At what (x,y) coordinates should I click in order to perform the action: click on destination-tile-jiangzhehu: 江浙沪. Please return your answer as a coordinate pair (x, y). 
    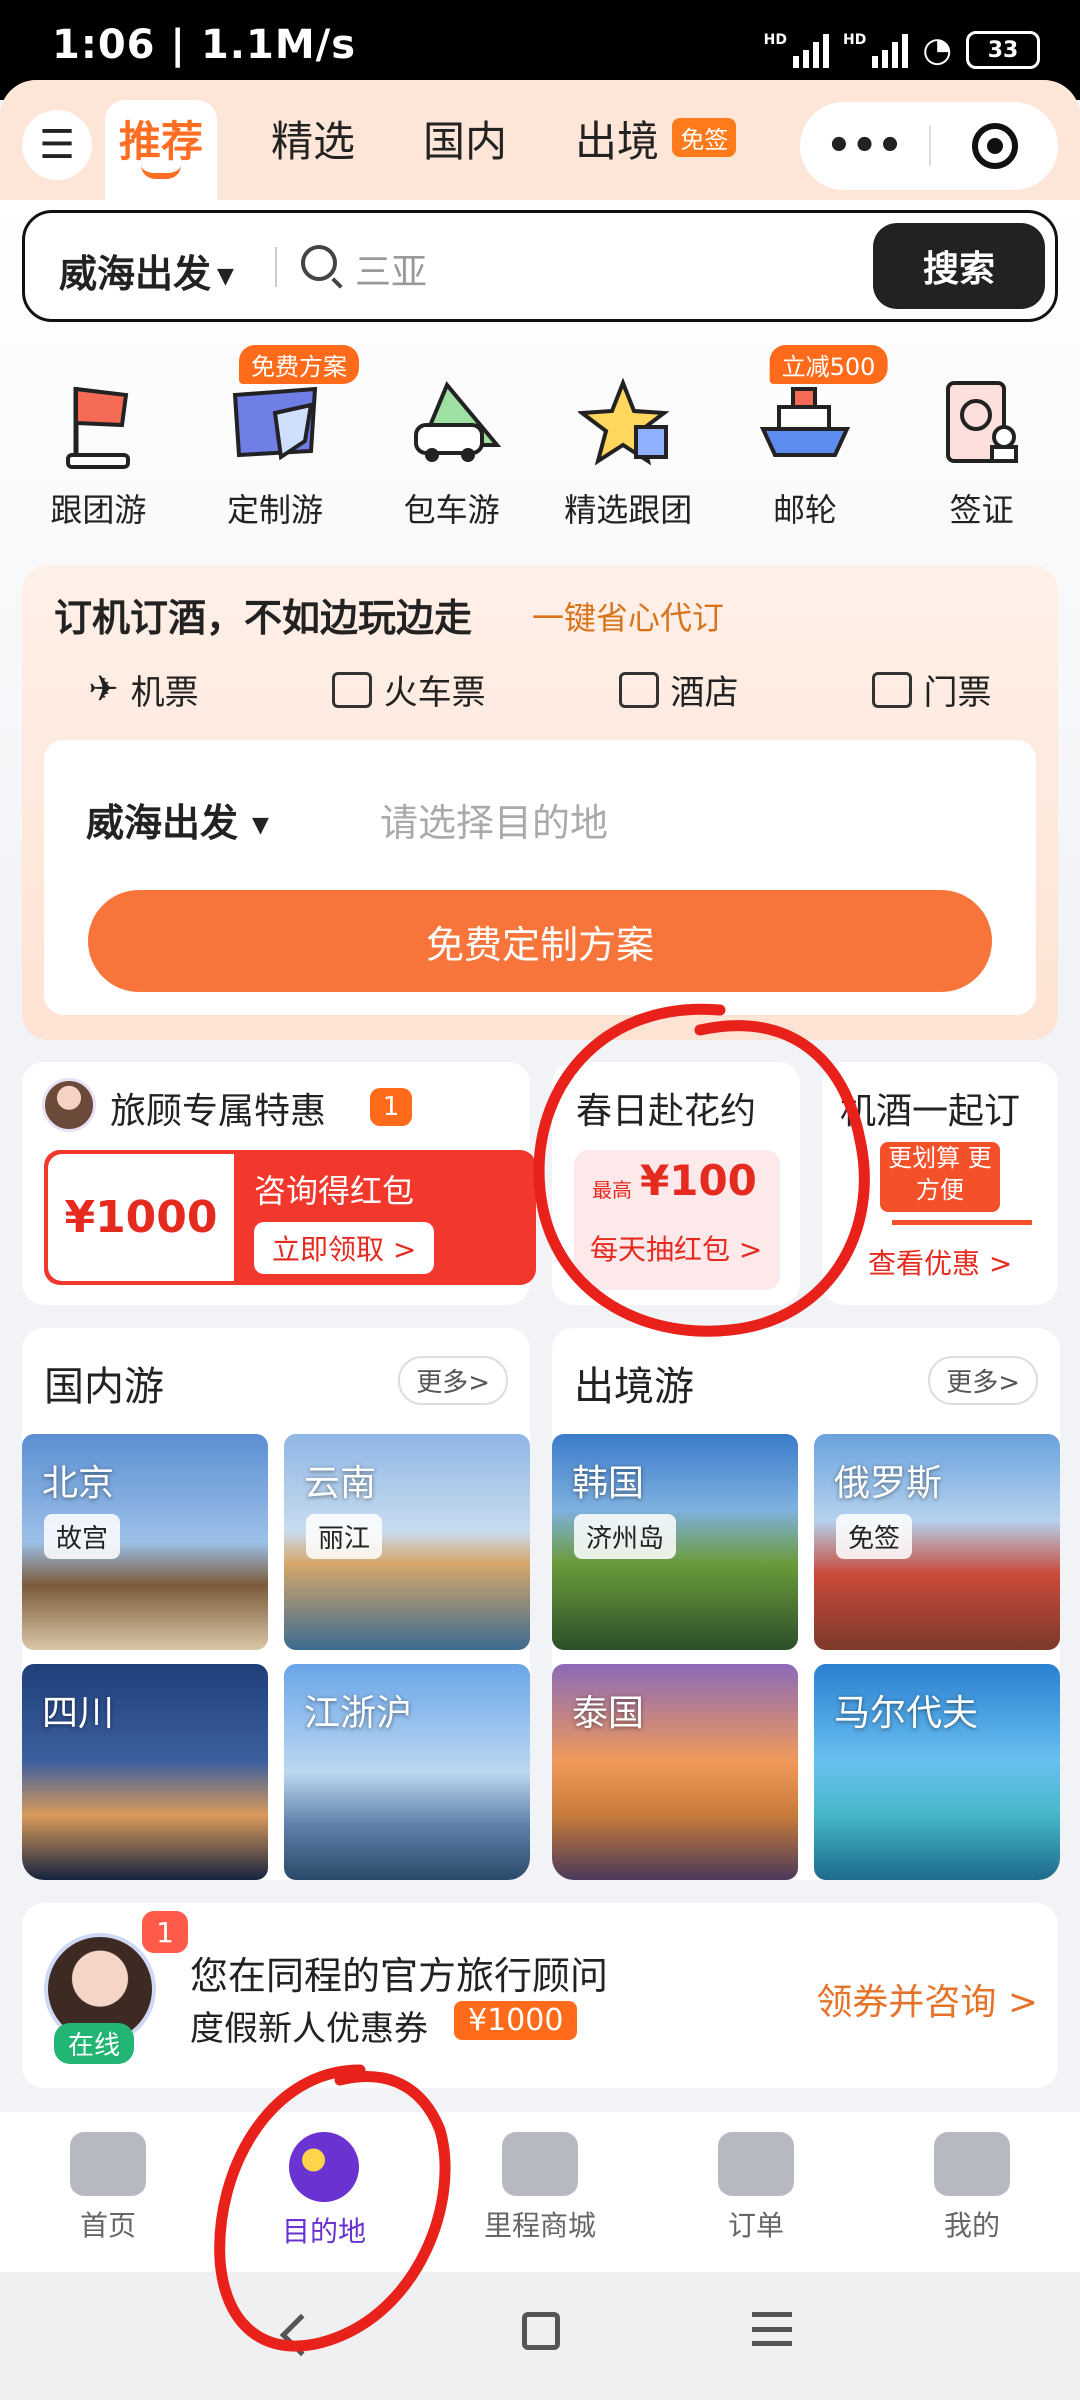
    Looking at the image, I should click on (407, 1772).